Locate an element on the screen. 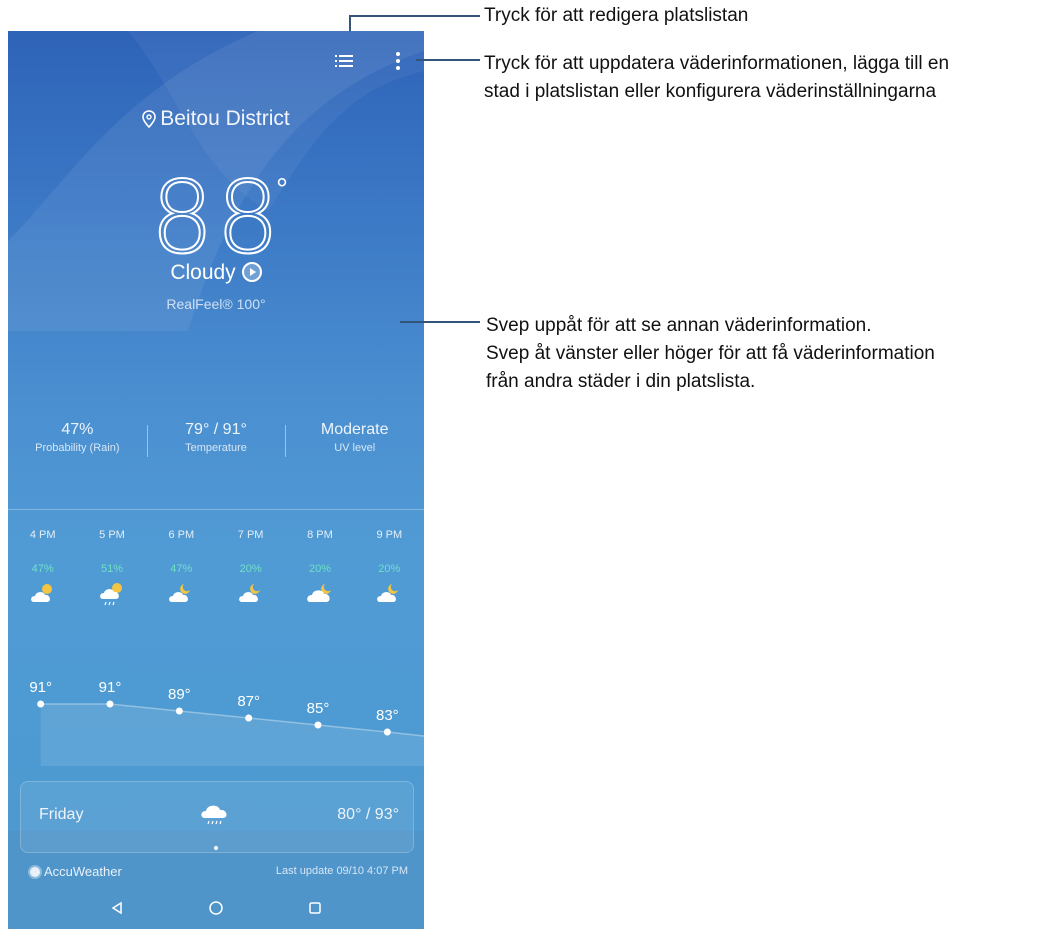 The image size is (1061, 929). partly-cloudy-sun-icon is located at coordinates (42, 594).